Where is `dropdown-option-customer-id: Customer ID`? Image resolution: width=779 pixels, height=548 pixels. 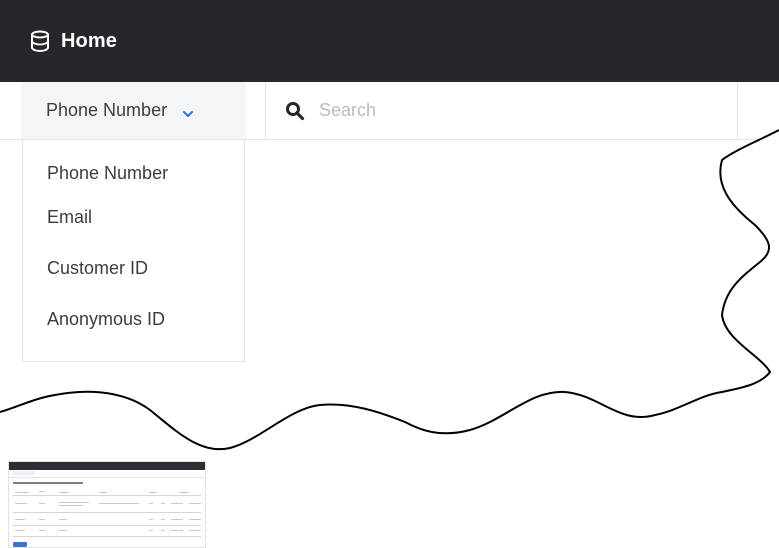 dropdown-option-customer-id: Customer ID is located at coordinates (133, 268).